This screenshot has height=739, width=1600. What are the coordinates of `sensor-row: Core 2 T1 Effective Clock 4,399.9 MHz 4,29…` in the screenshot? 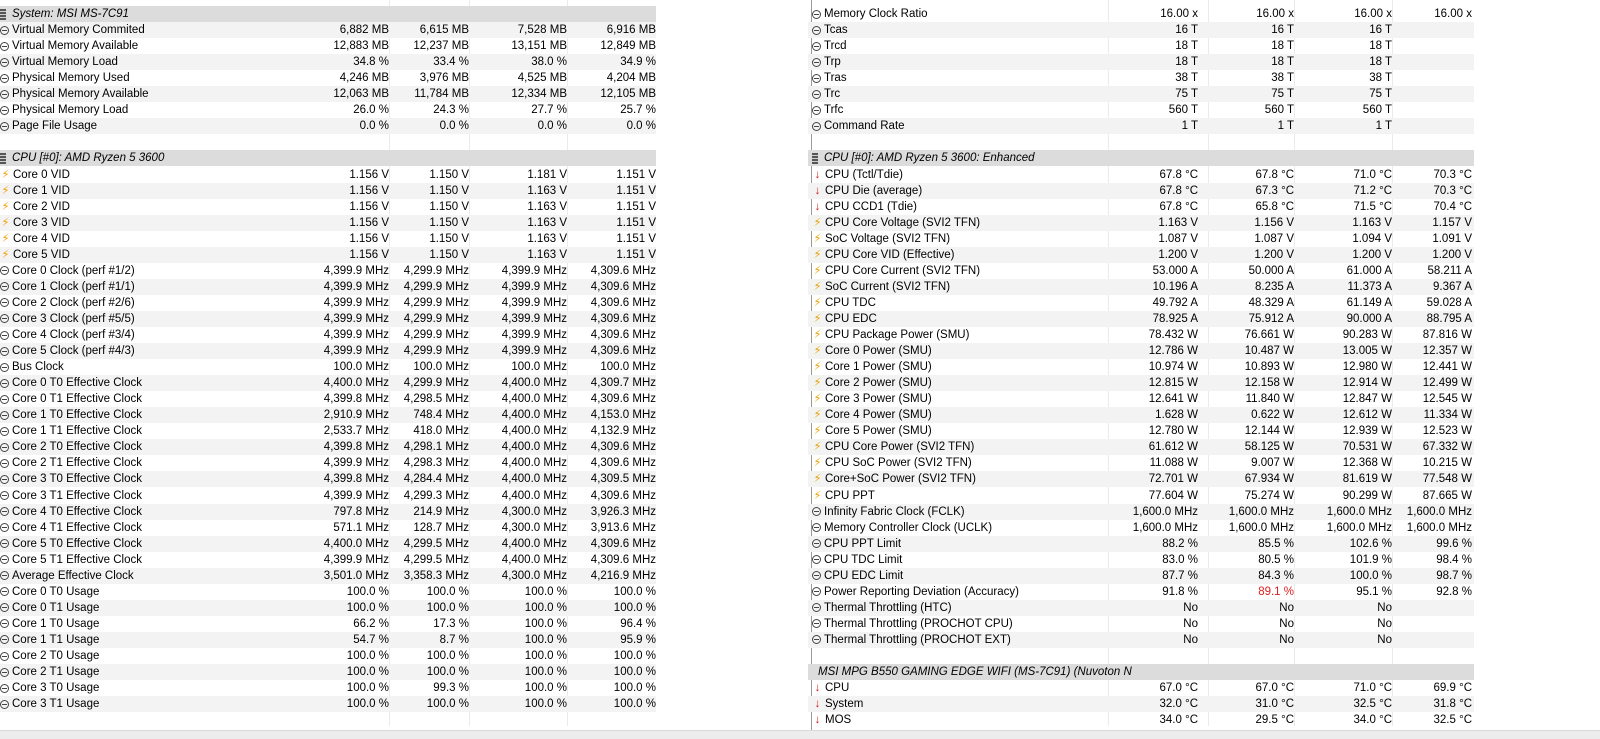 It's located at (328, 463).